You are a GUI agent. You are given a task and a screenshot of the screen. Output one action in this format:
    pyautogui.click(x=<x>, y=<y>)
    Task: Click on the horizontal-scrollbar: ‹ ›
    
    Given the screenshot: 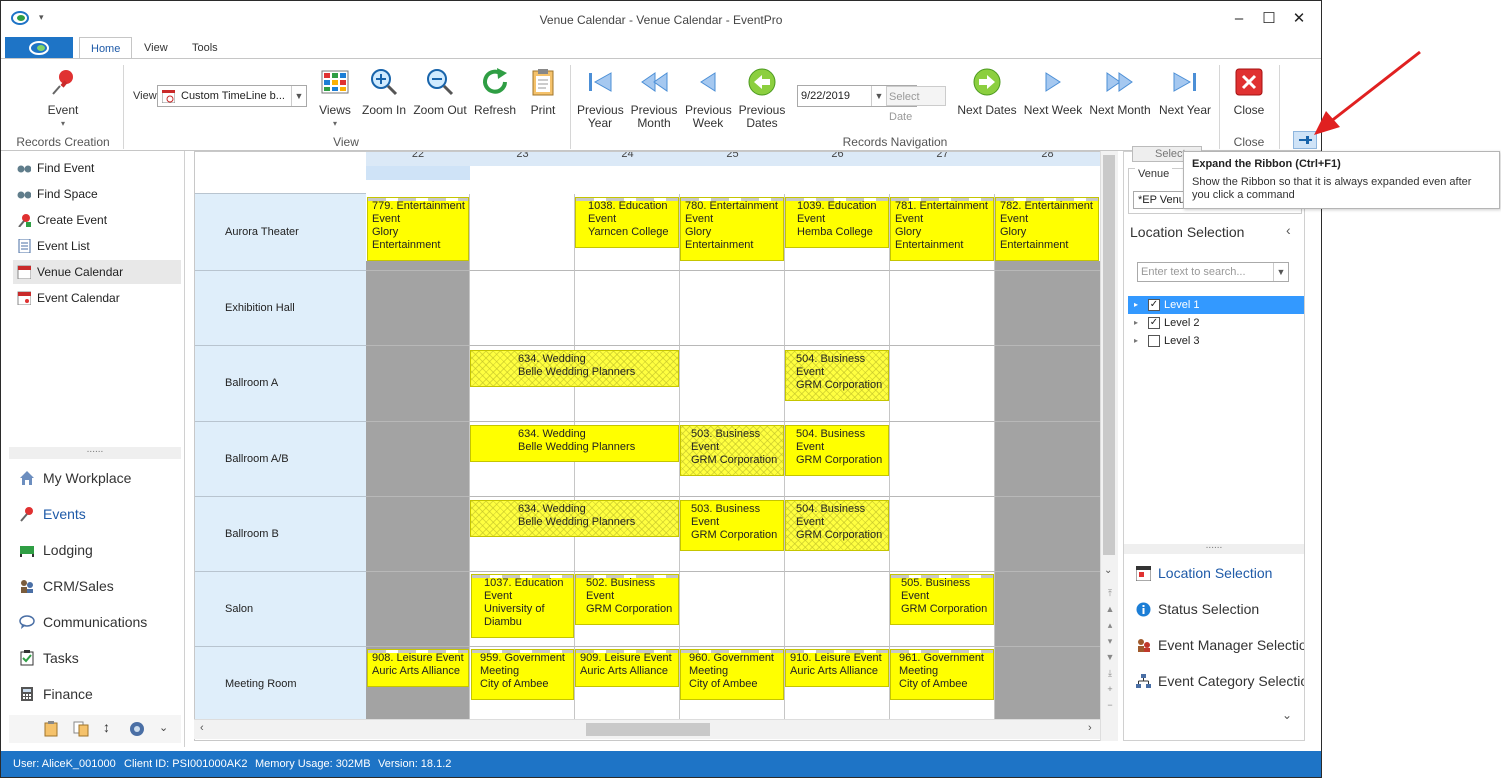 What is the action you would take?
    pyautogui.click(x=647, y=729)
    